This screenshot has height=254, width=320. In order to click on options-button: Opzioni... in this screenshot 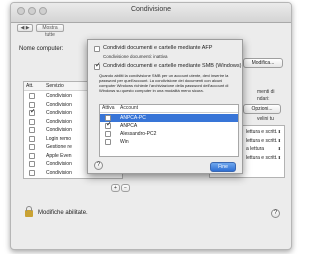, I will do `click(262, 109)`.